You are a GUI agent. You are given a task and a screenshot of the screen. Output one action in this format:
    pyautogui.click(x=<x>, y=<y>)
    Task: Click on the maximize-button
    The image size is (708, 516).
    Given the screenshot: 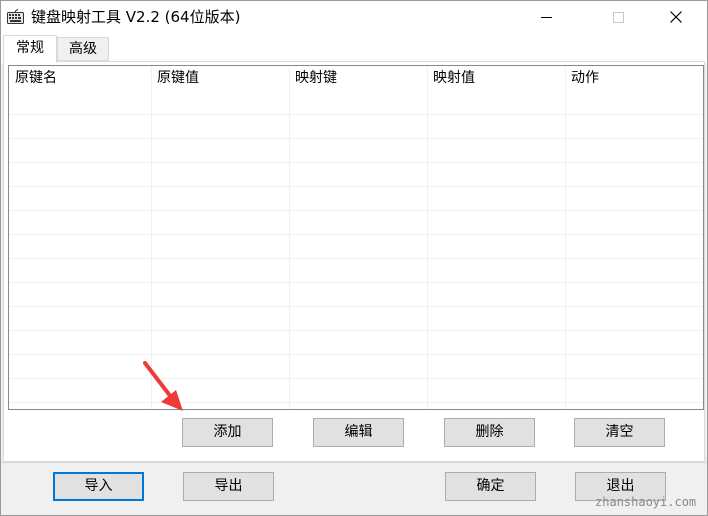 What is the action you would take?
    pyautogui.click(x=618, y=17)
    